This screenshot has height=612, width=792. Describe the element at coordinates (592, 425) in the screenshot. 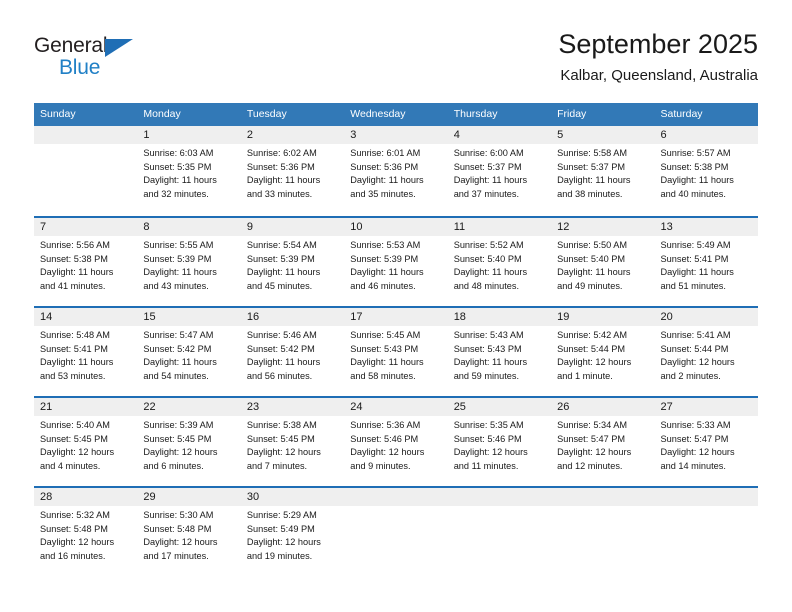

I see `sunrise-text: Sunrise: 5:34 AM` at that location.